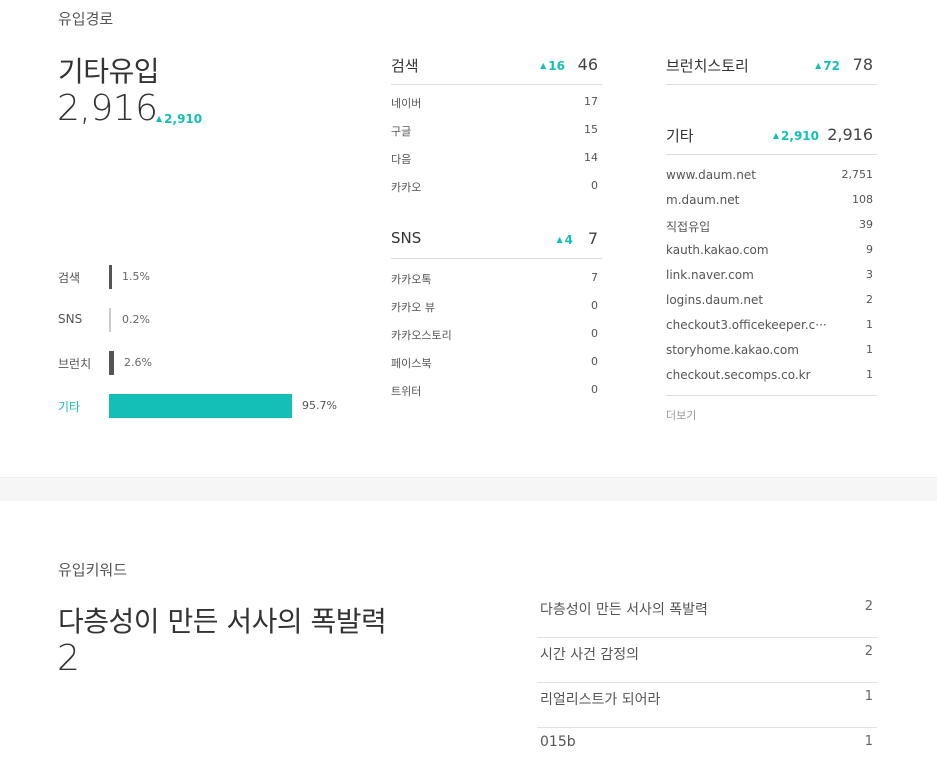  I want to click on ratio-label: SNS, so click(70, 319).